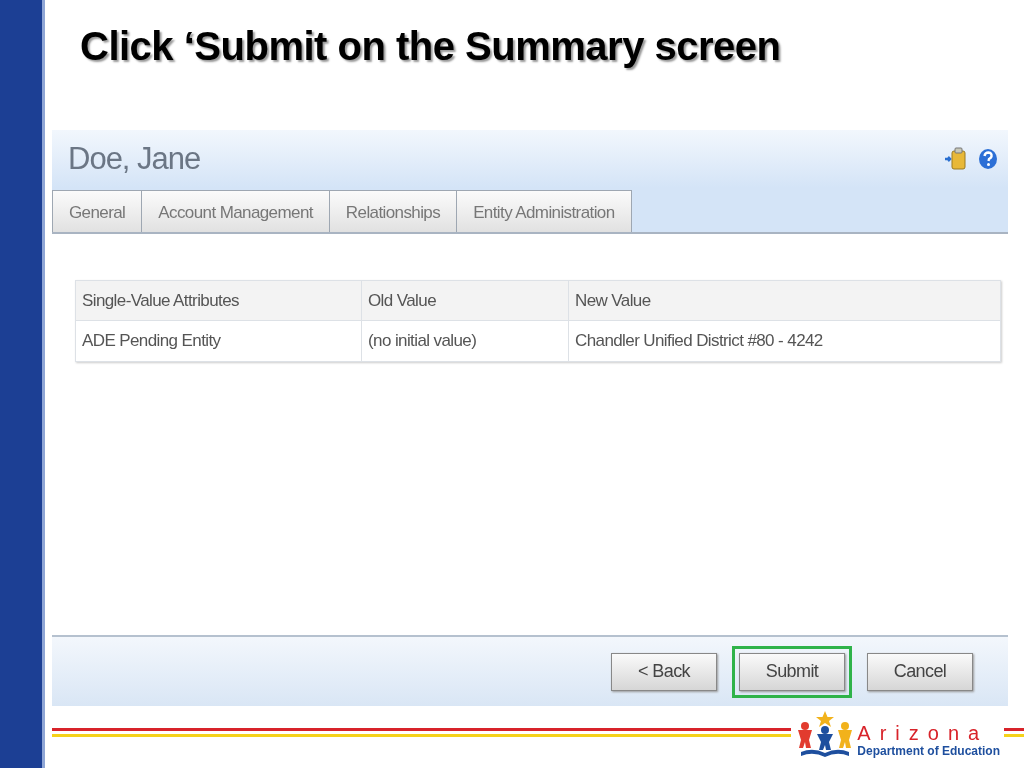 This screenshot has width=1024, height=768. What do you see at coordinates (988, 159) in the screenshot?
I see `help-icon` at bounding box center [988, 159].